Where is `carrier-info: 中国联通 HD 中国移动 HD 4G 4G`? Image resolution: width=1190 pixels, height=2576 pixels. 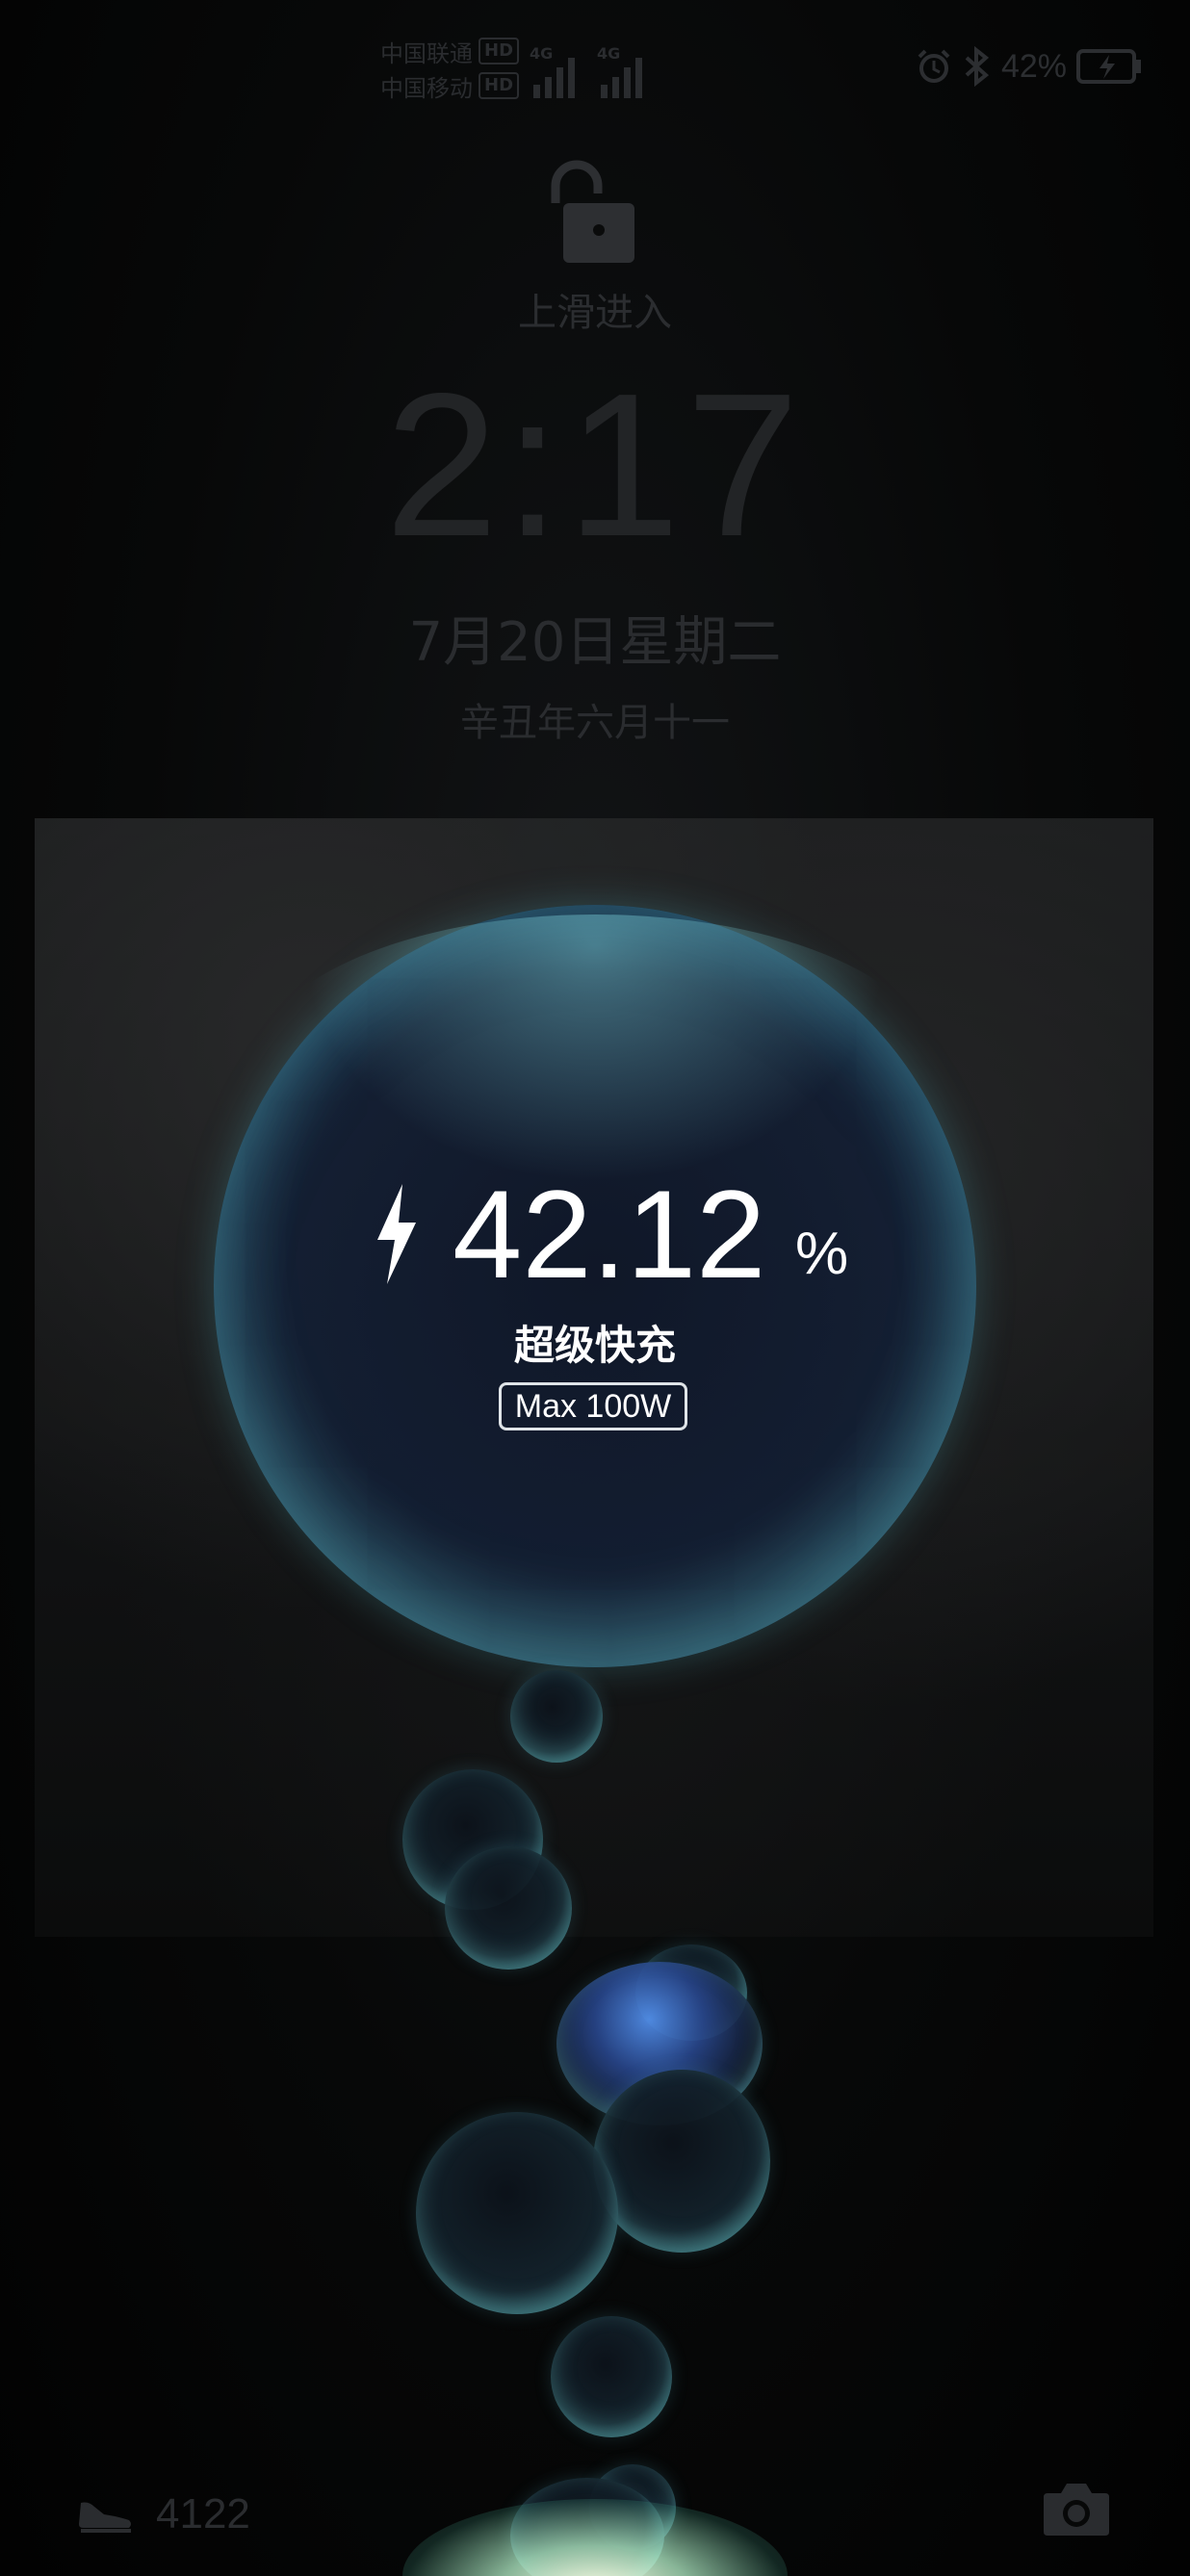 carrier-info: 中国联通 HD 中国移动 HD 4G 4G is located at coordinates (524, 69).